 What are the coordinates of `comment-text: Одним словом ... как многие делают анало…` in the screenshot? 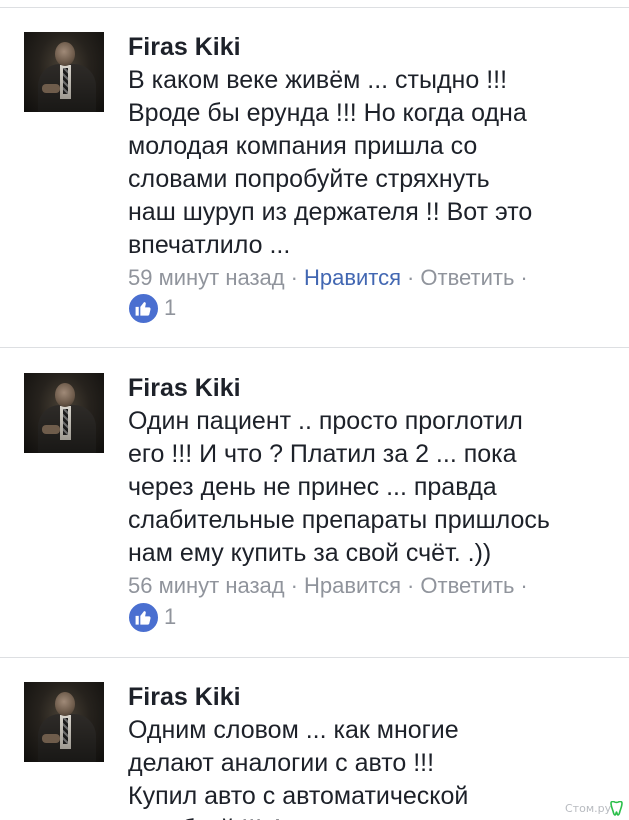 It's located at (303, 768).